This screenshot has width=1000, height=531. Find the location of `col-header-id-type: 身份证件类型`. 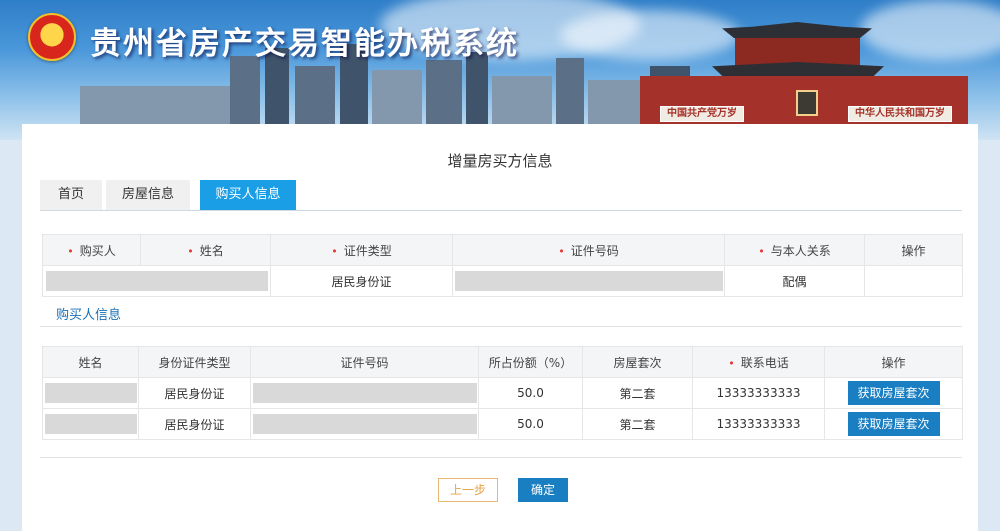

col-header-id-type: 身份证件类型 is located at coordinates (194, 362).